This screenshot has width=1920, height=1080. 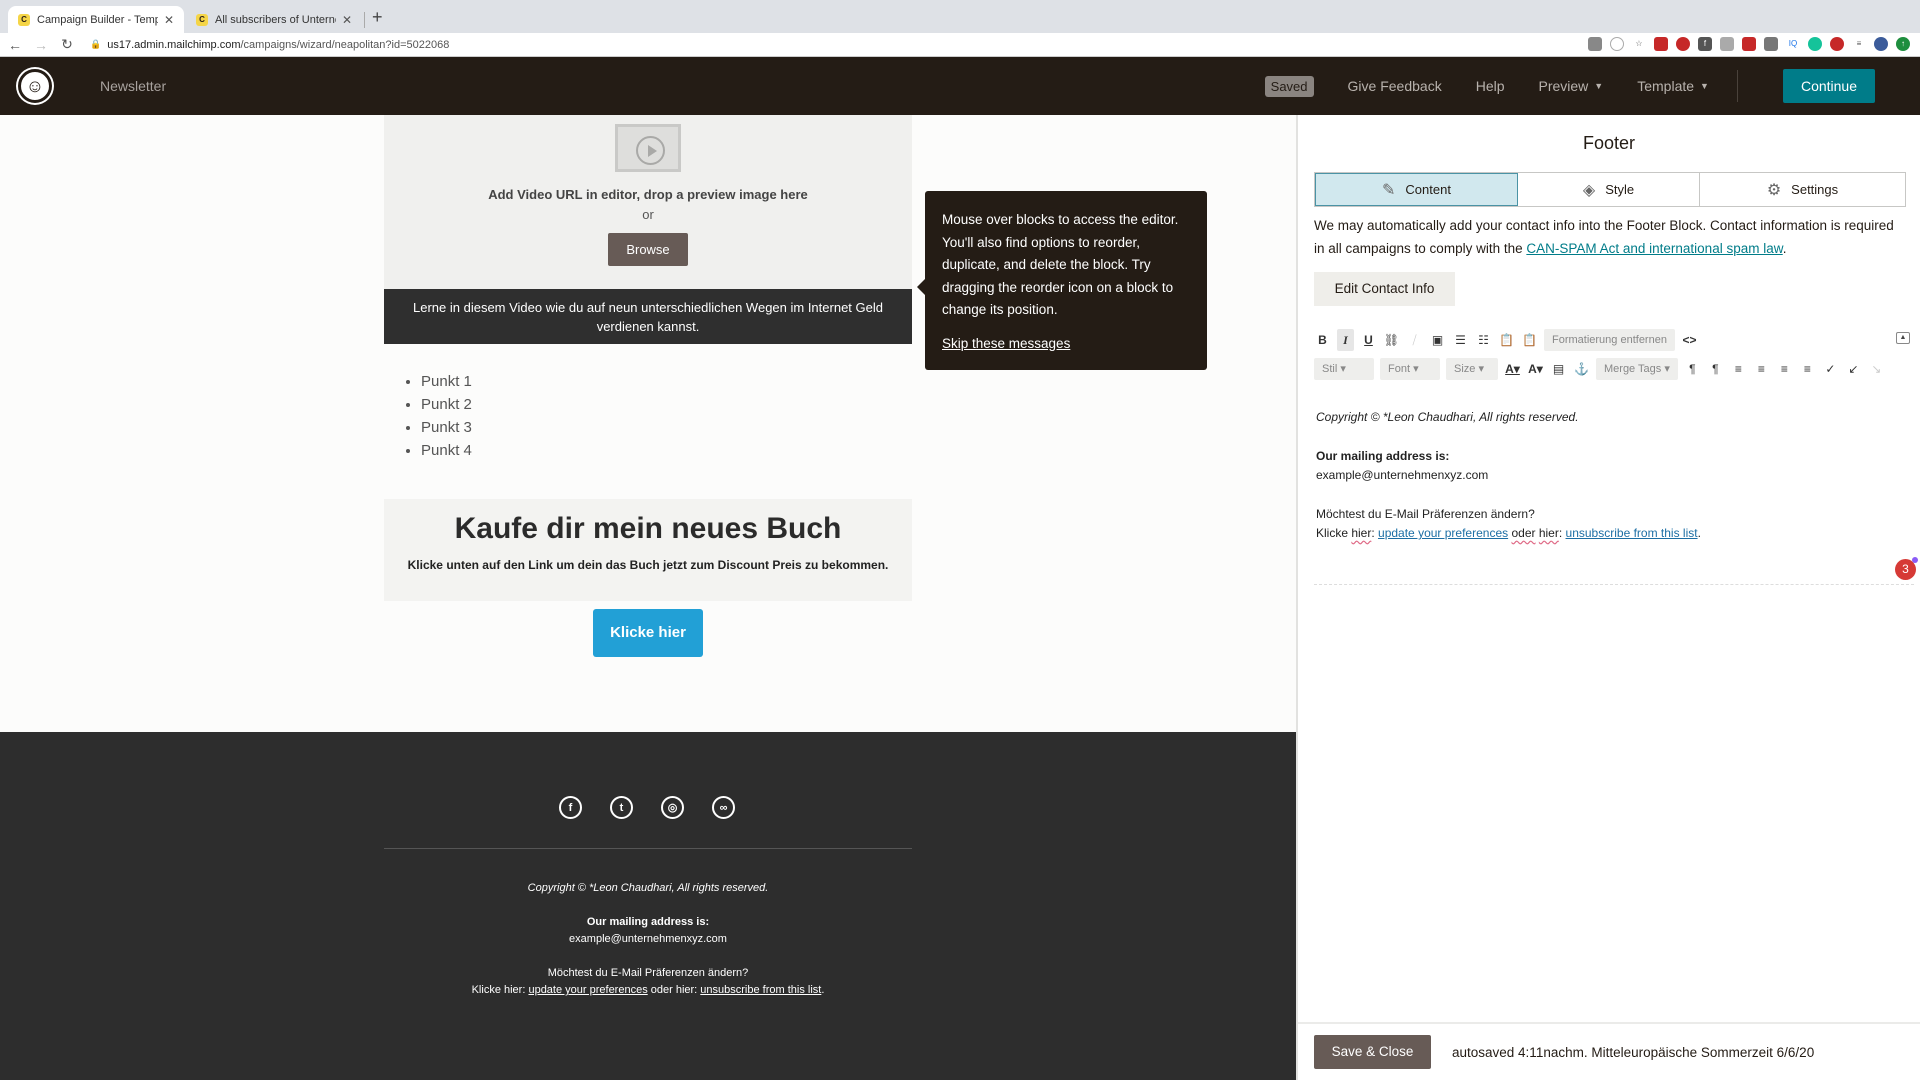 What do you see at coordinates (1571, 86) in the screenshot?
I see `preview-dropdown: Preview ▼` at bounding box center [1571, 86].